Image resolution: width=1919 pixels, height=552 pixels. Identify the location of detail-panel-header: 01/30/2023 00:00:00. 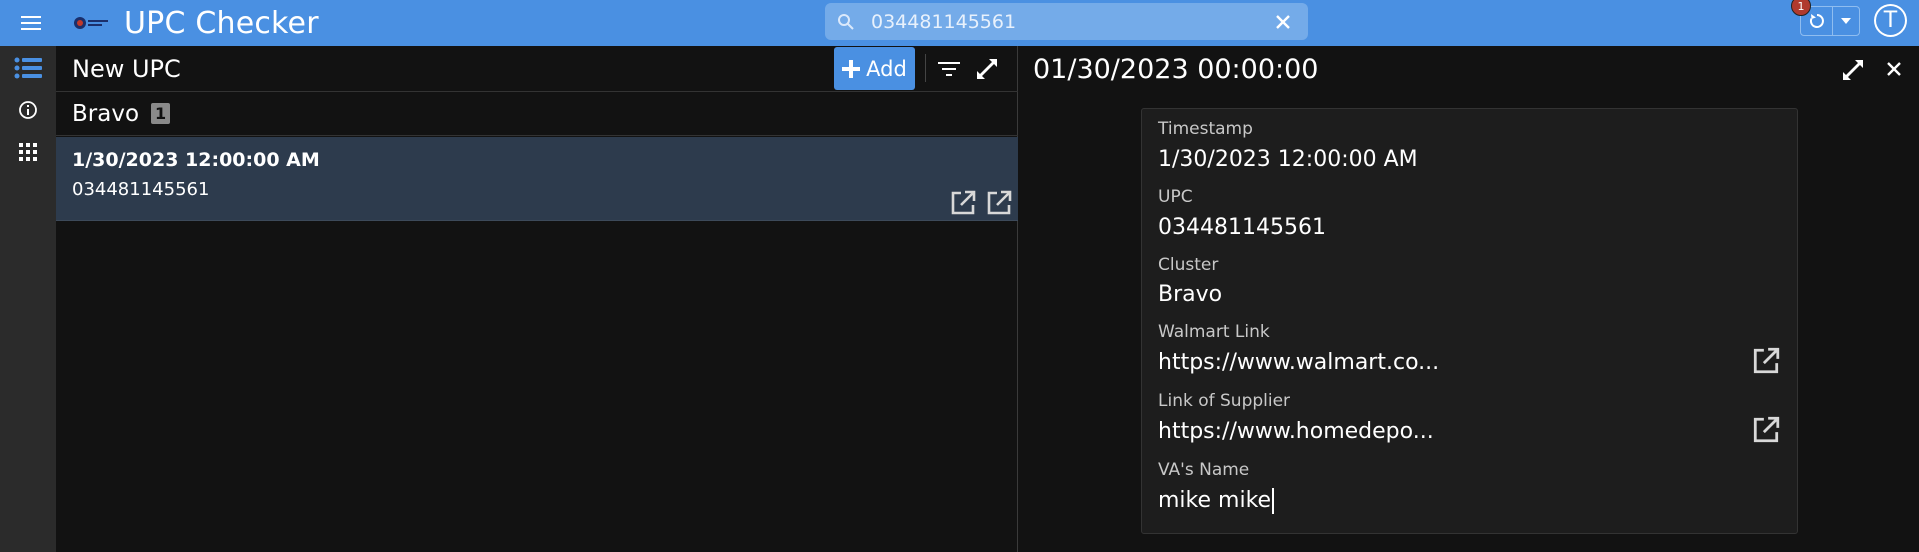
(1469, 69).